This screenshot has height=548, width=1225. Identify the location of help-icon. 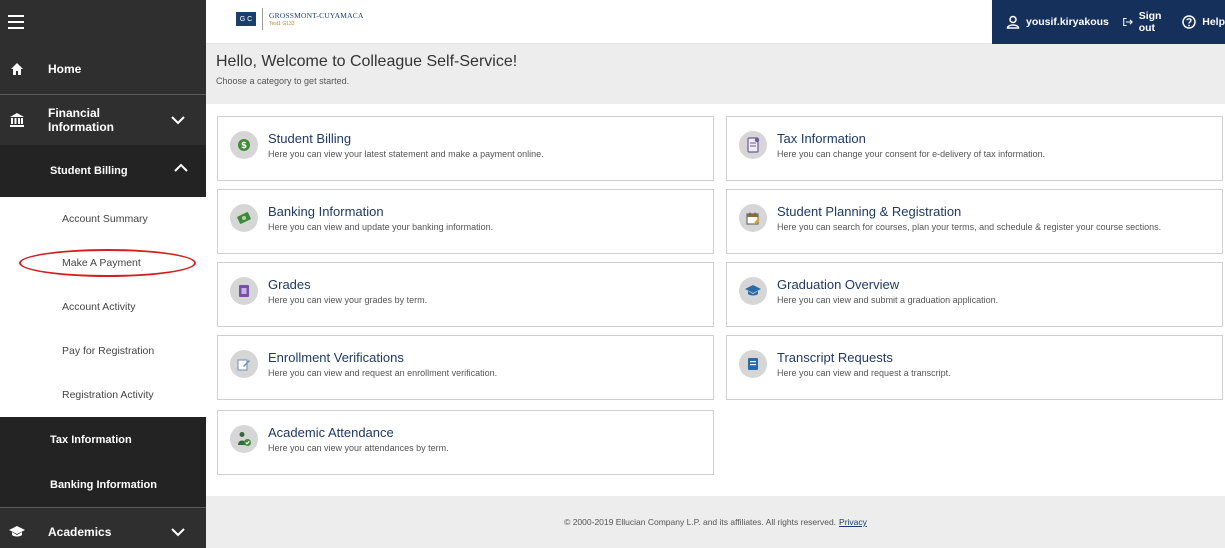
(1189, 22).